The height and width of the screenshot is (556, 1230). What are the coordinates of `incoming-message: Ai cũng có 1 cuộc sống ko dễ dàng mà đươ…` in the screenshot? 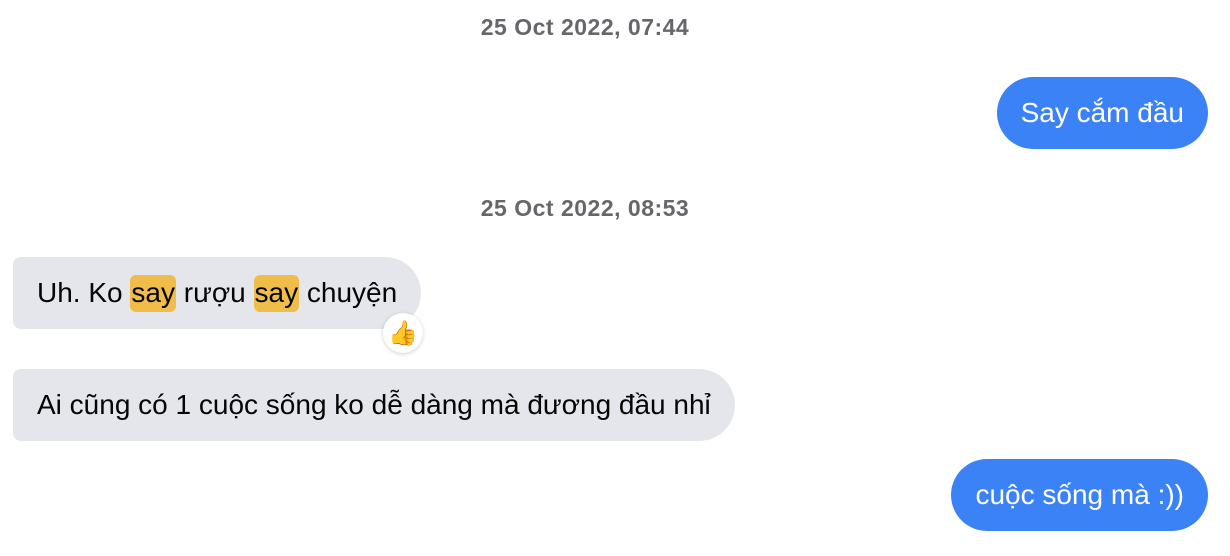 It's located at (374, 405).